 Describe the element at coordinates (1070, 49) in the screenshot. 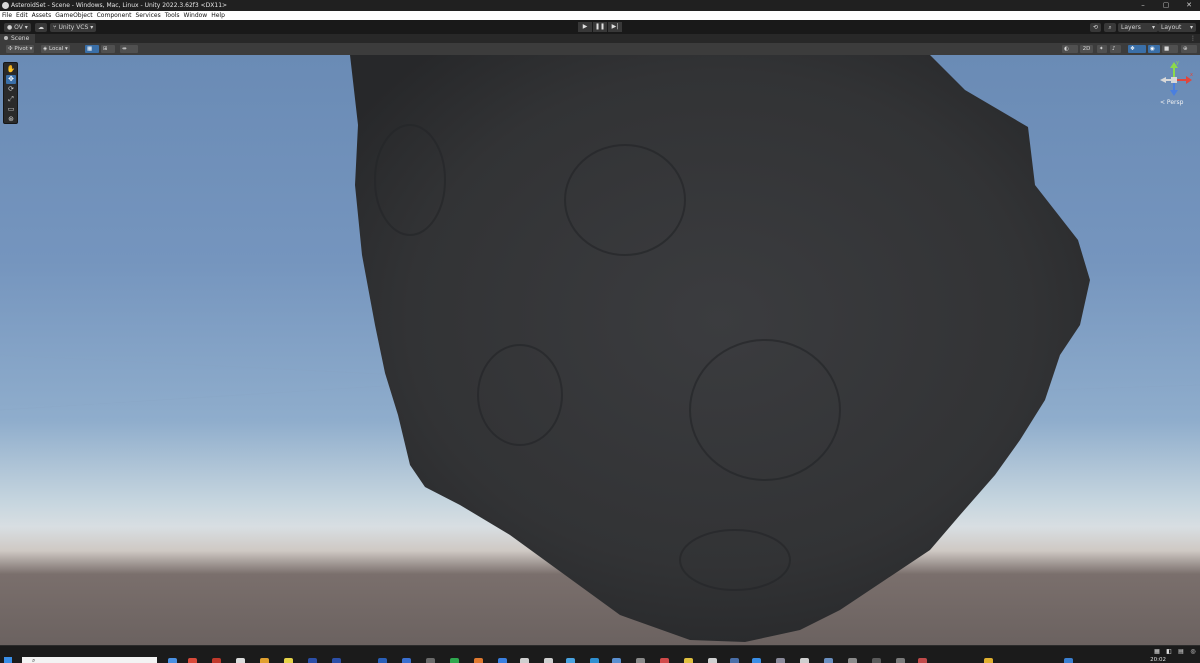

I see `draw-mode-dropdown: ◐` at that location.